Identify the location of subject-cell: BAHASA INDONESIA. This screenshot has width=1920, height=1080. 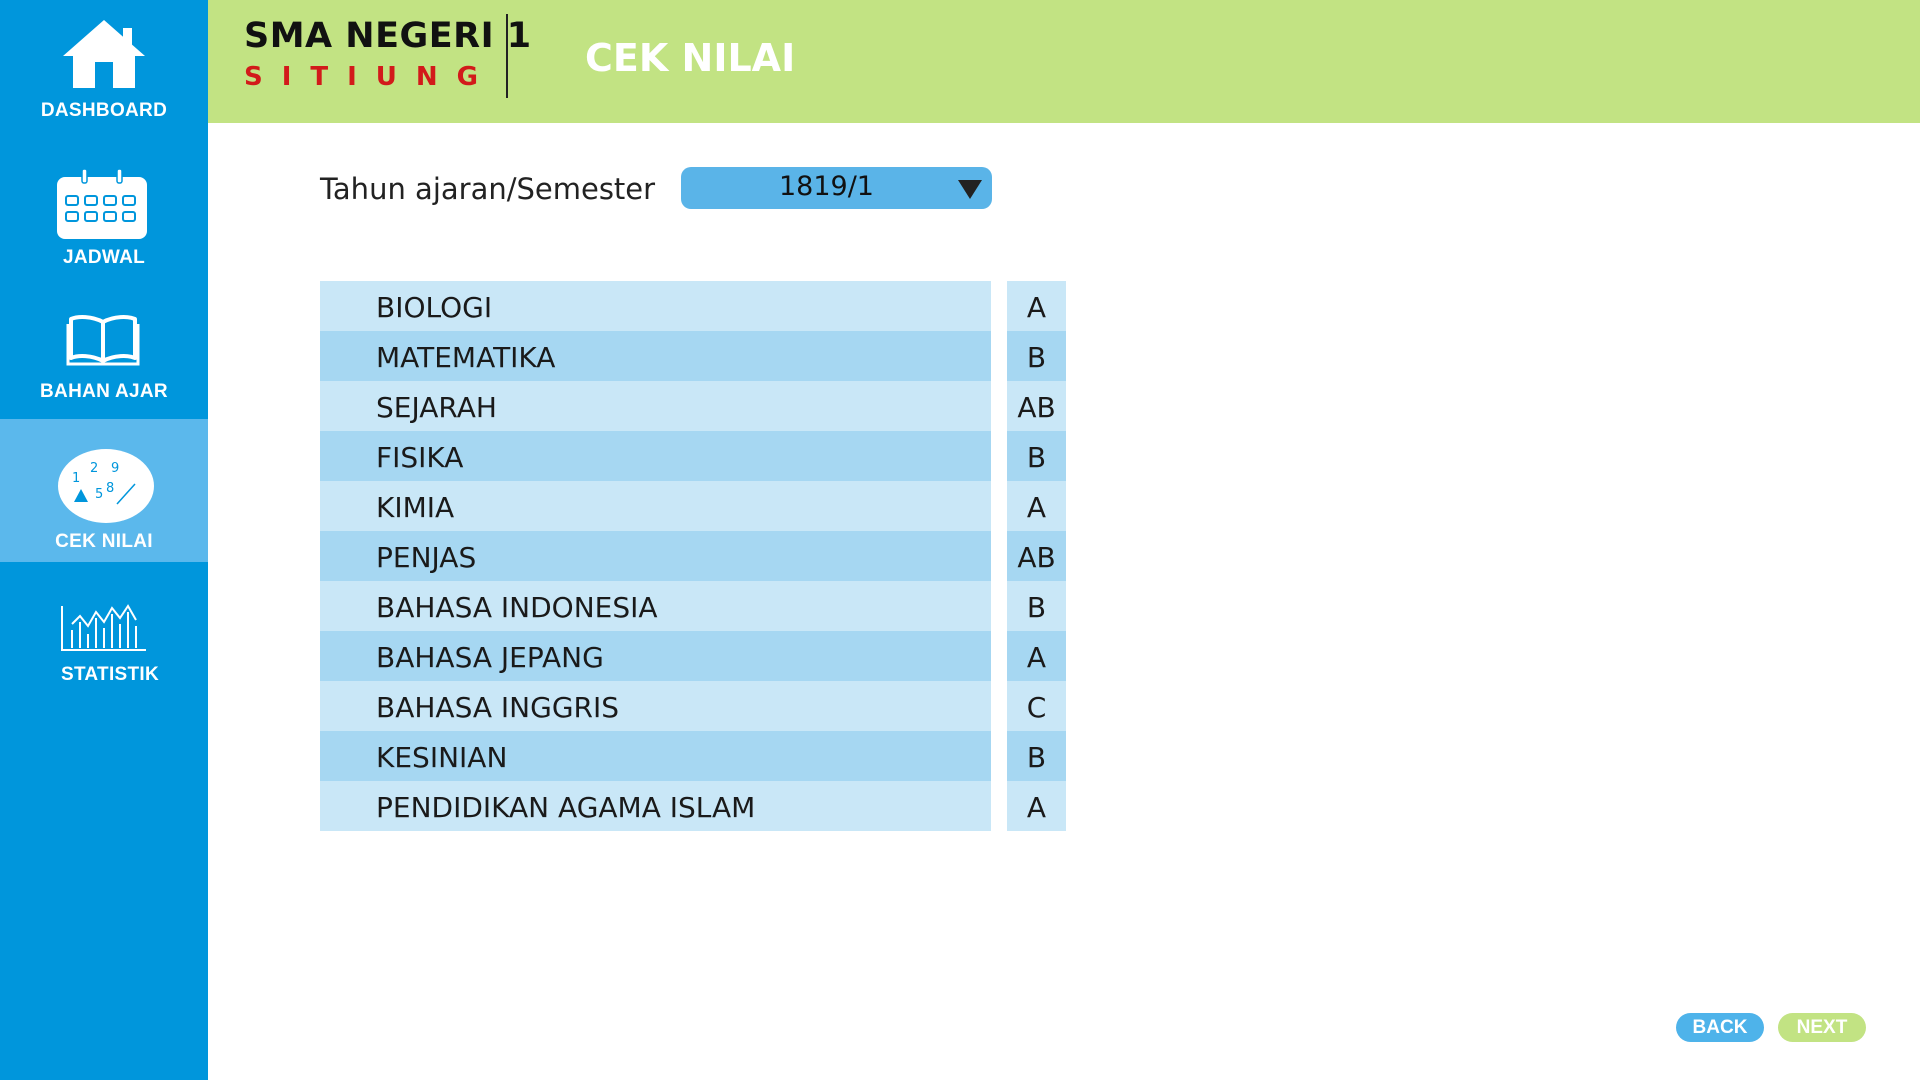
(655, 606).